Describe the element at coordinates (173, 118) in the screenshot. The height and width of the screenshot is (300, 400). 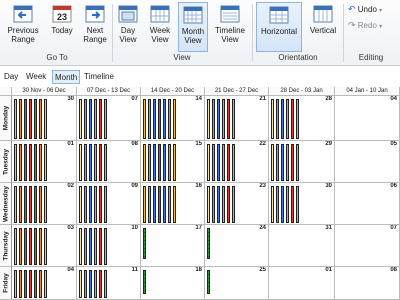
I see `day-cell: 14` at that location.